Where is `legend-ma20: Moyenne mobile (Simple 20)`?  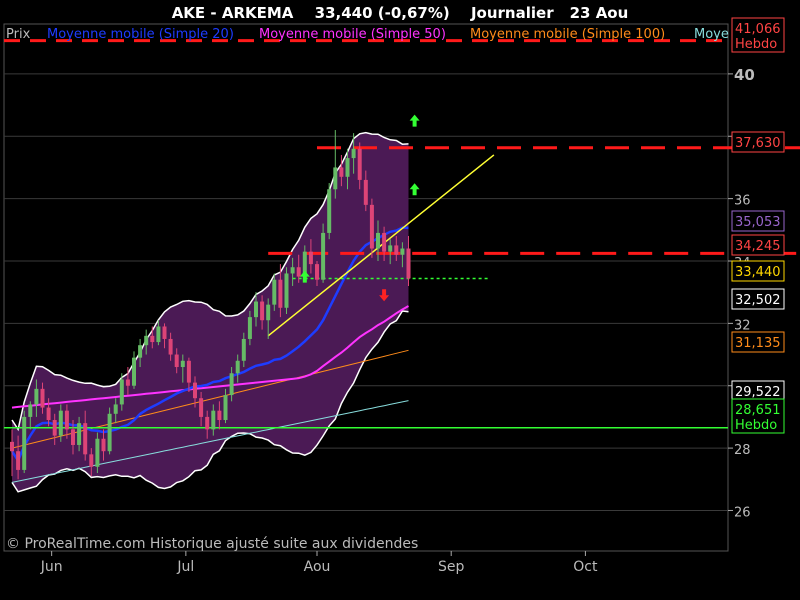
legend-ma20: Moyenne mobile (Simple 20) is located at coordinates (140, 34).